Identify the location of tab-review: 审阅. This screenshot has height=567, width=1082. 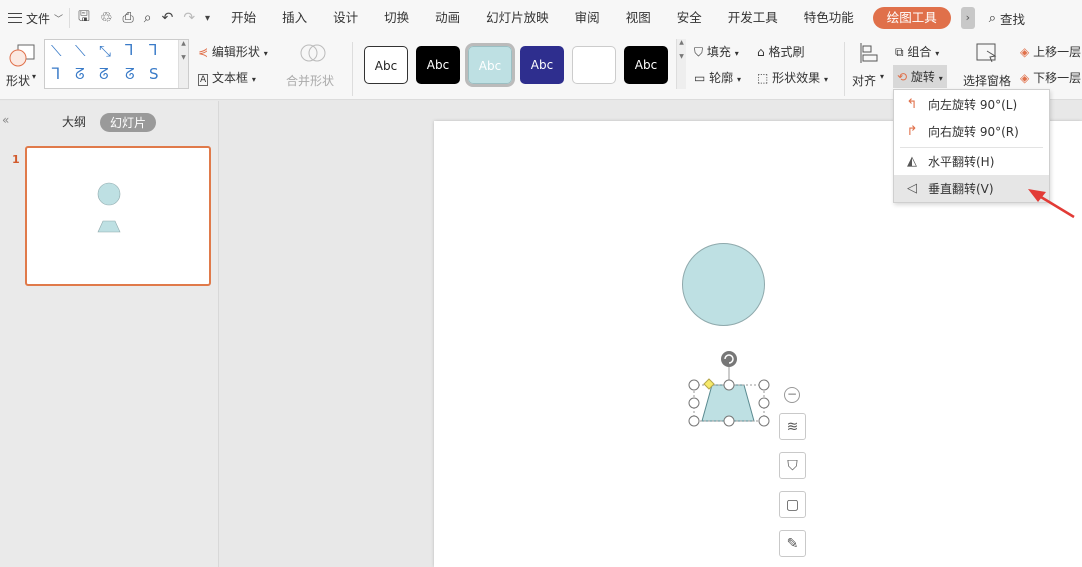
(587, 18).